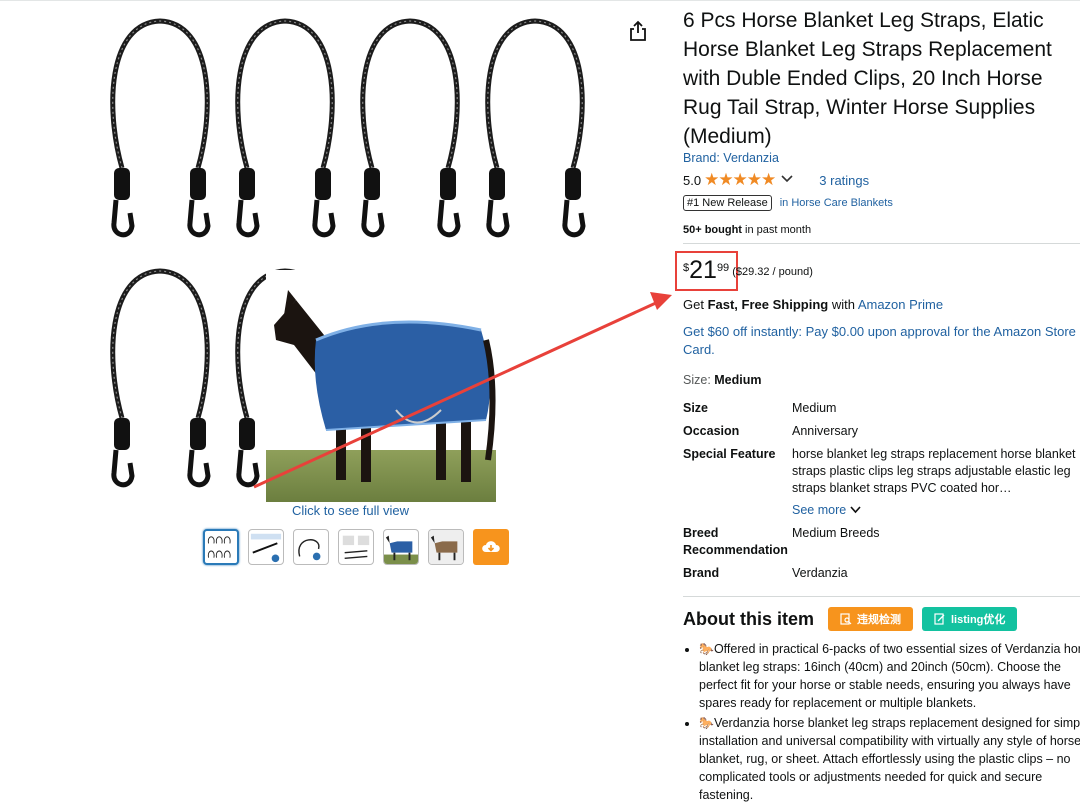 The height and width of the screenshot is (810, 1080). I want to click on thumbnail-straps-size, so click(266, 547).